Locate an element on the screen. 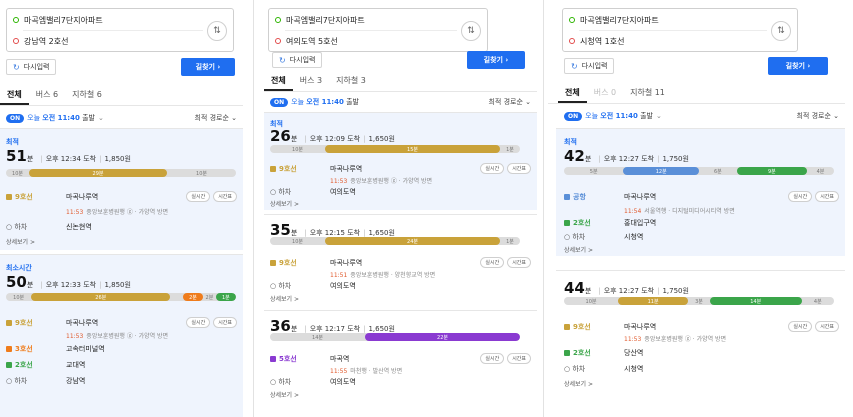 The image size is (853, 417). walk-segment: 1분 is located at coordinates (510, 241).